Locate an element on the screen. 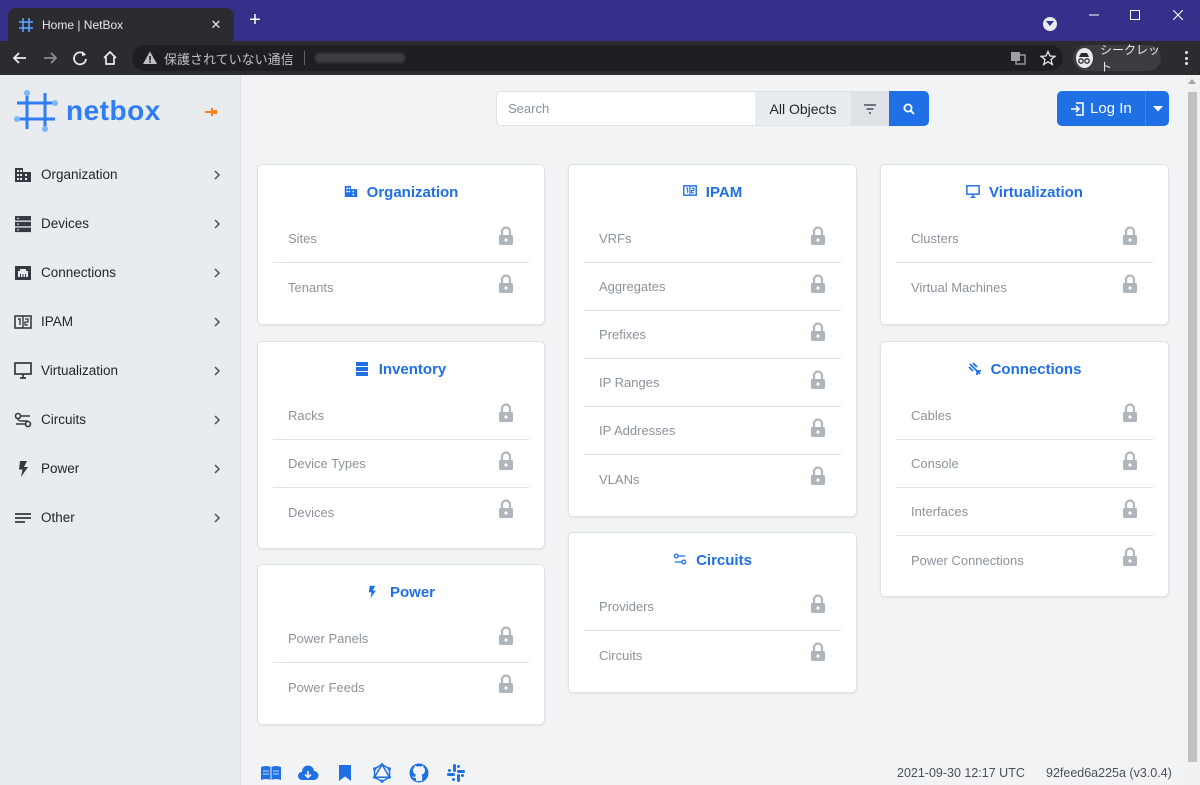 This screenshot has width=1200, height=785. filter-button is located at coordinates (870, 108).